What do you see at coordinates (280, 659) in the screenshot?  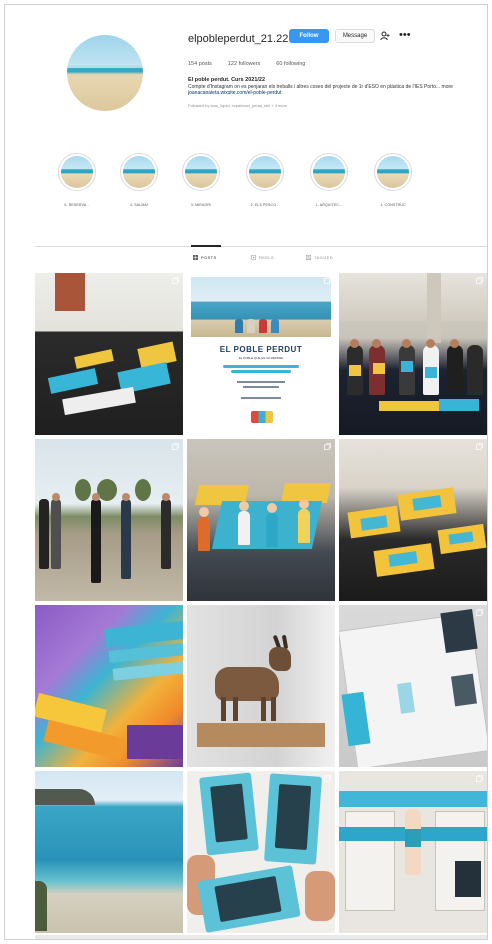 I see `goat-head-shape` at bounding box center [280, 659].